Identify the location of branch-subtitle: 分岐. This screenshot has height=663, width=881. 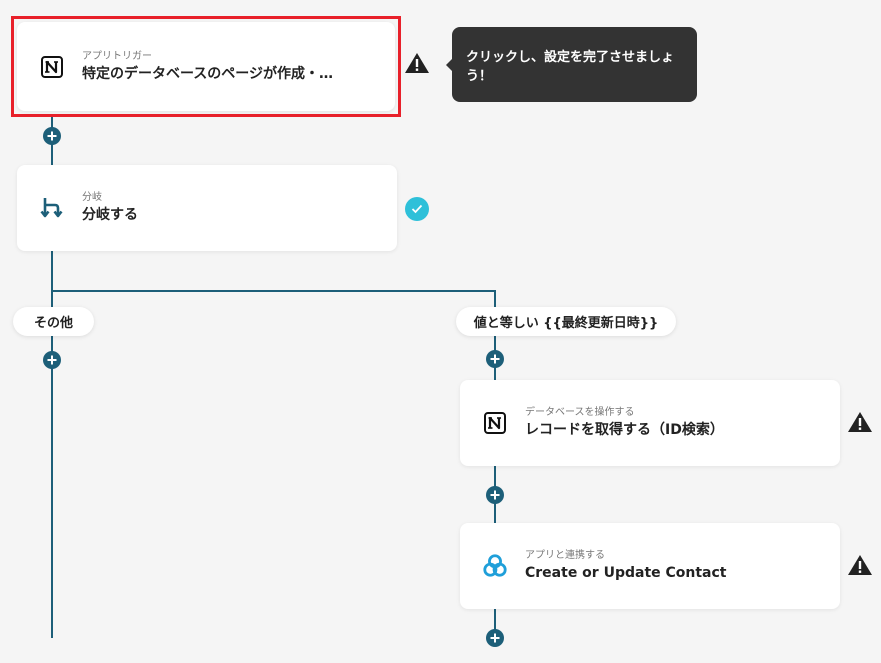
(92, 197).